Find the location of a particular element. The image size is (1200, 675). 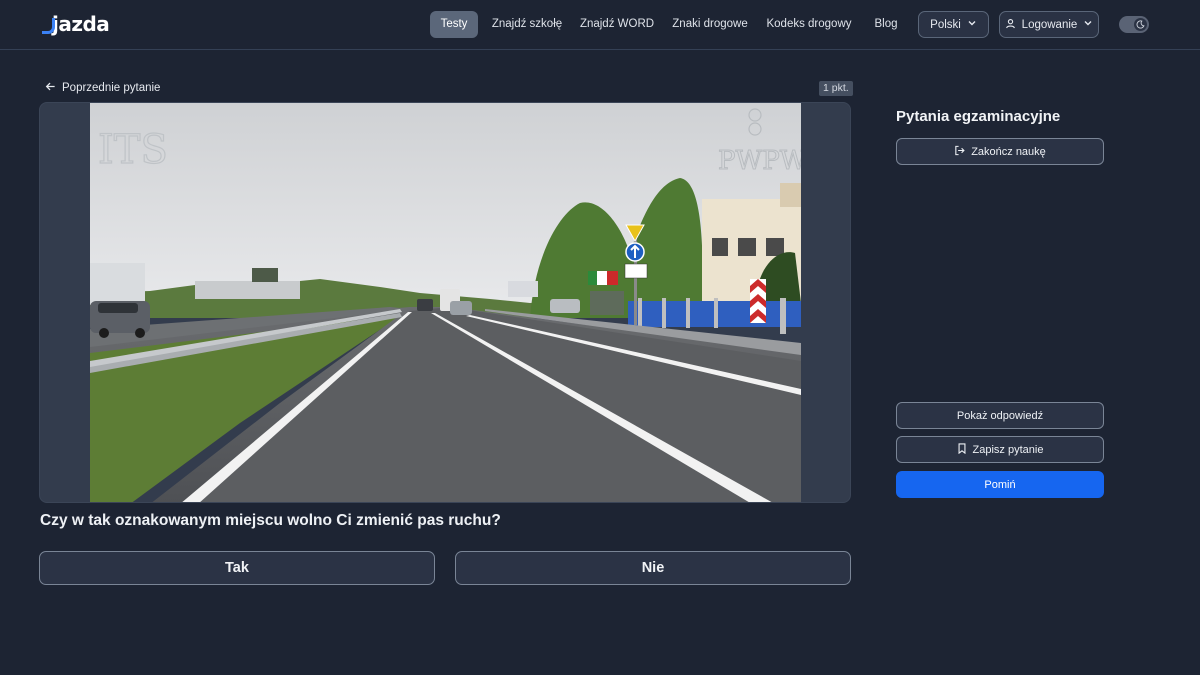

previous-question-link: Poprzednie pytanie is located at coordinates (102, 88).